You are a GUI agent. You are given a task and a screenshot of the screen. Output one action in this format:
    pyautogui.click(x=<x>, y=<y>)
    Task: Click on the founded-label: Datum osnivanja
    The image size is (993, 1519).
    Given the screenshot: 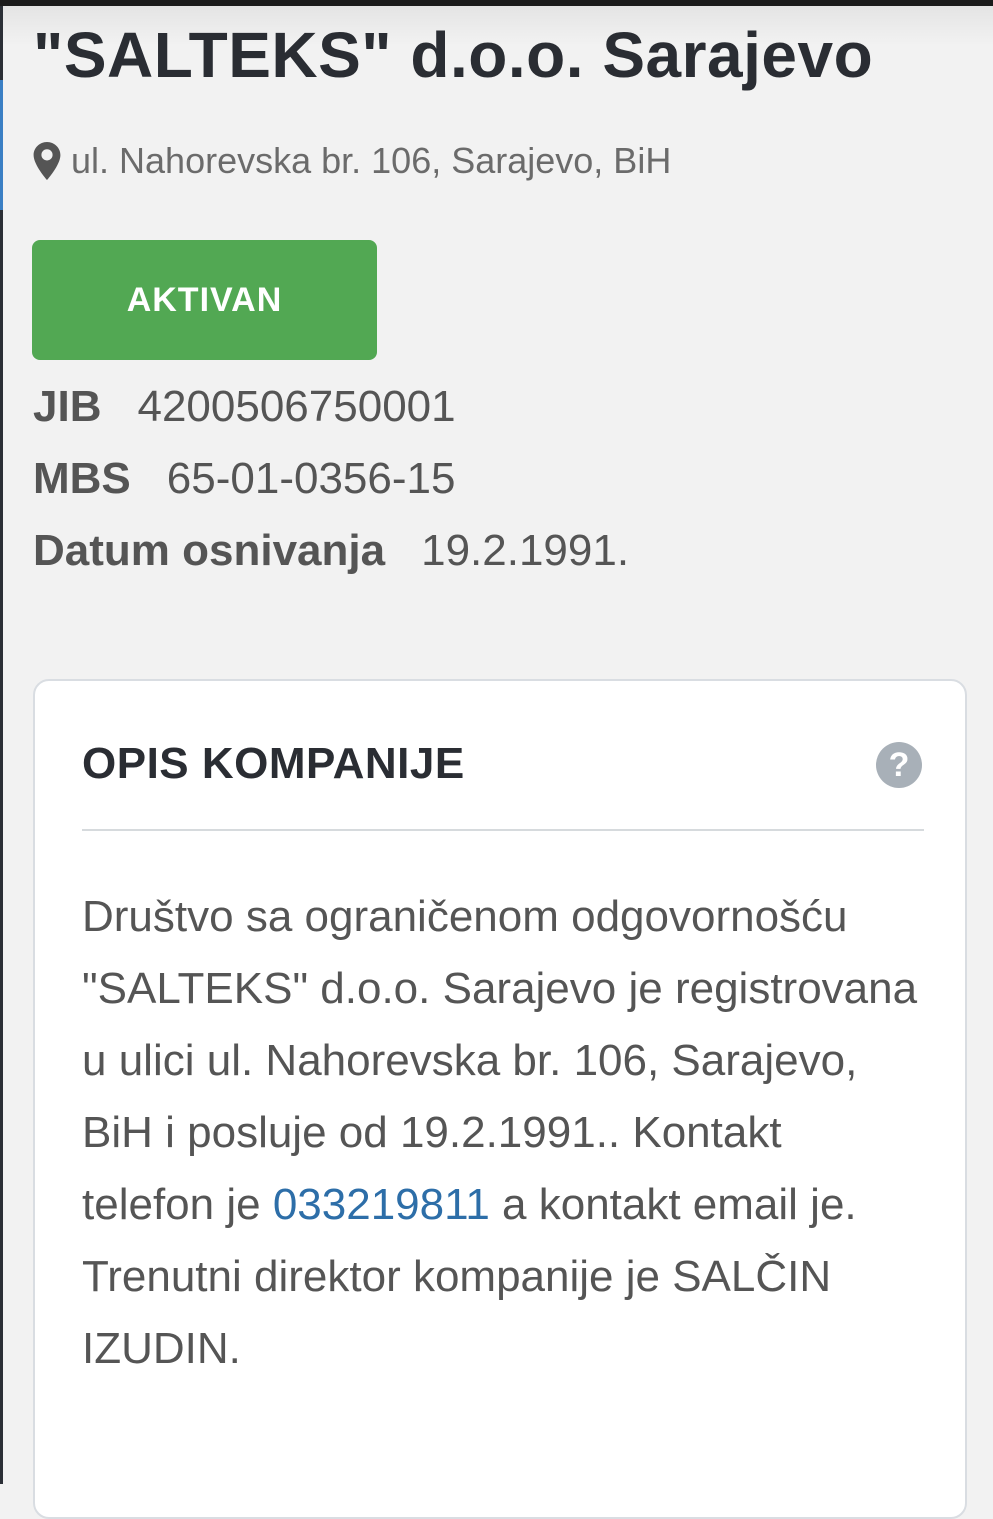 What is the action you would take?
    pyautogui.click(x=209, y=550)
    